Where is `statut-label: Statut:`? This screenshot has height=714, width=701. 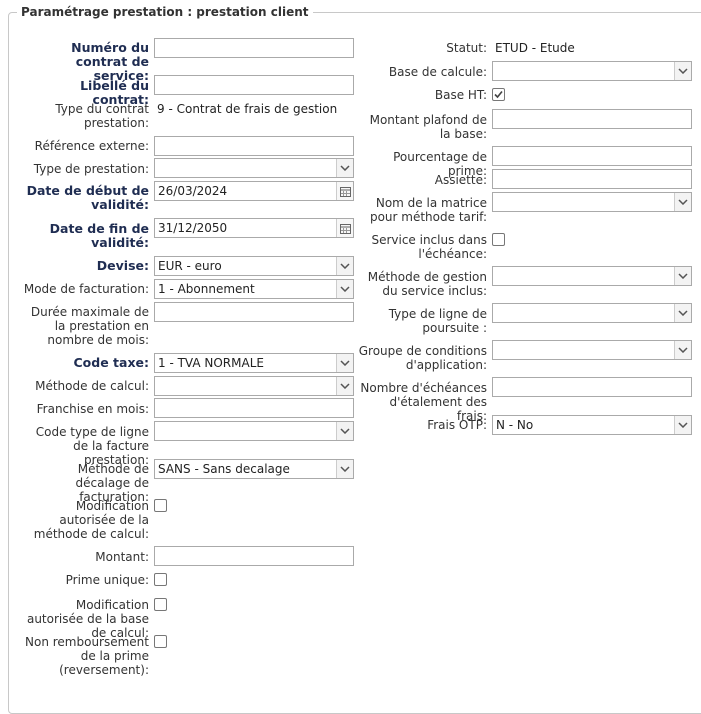 statut-label: Statut: is located at coordinates (466, 48).